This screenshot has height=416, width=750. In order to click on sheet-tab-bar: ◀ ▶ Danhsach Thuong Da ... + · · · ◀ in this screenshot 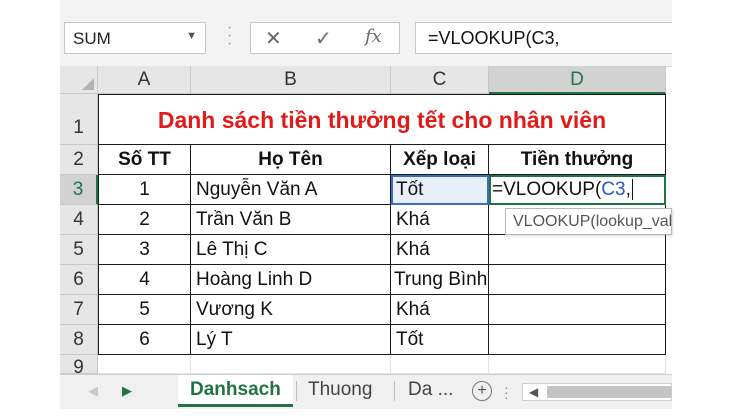, I will do `click(366, 391)`.